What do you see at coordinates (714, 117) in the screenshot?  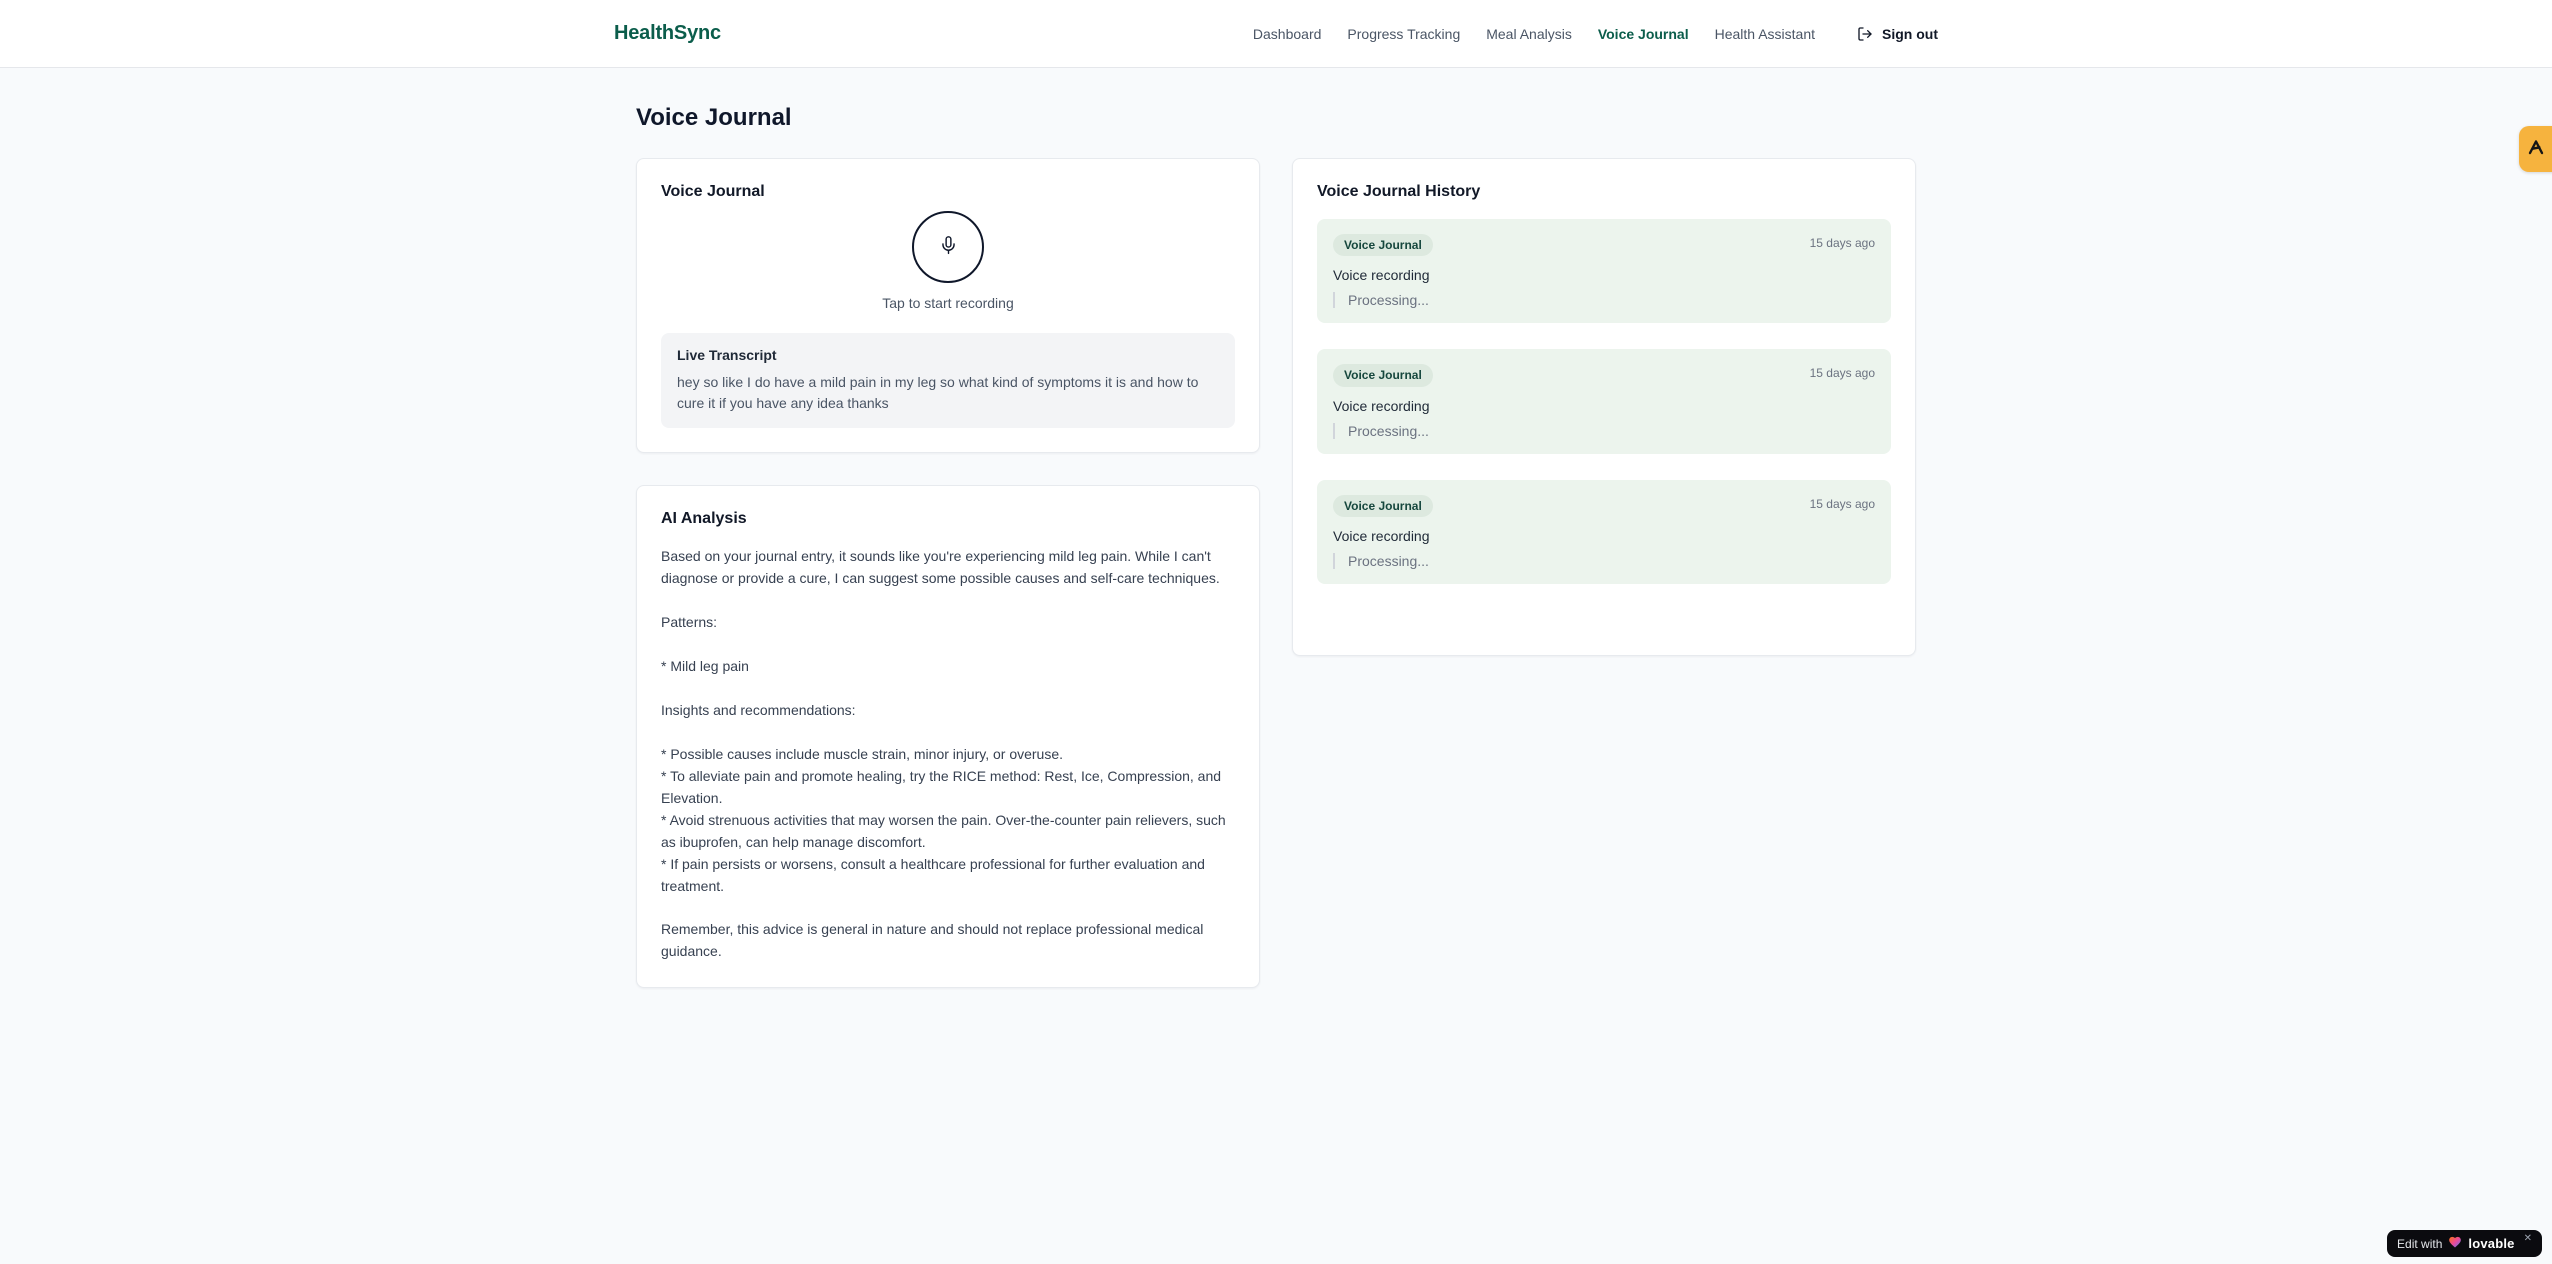 I see `page-title: Voice Journal` at bounding box center [714, 117].